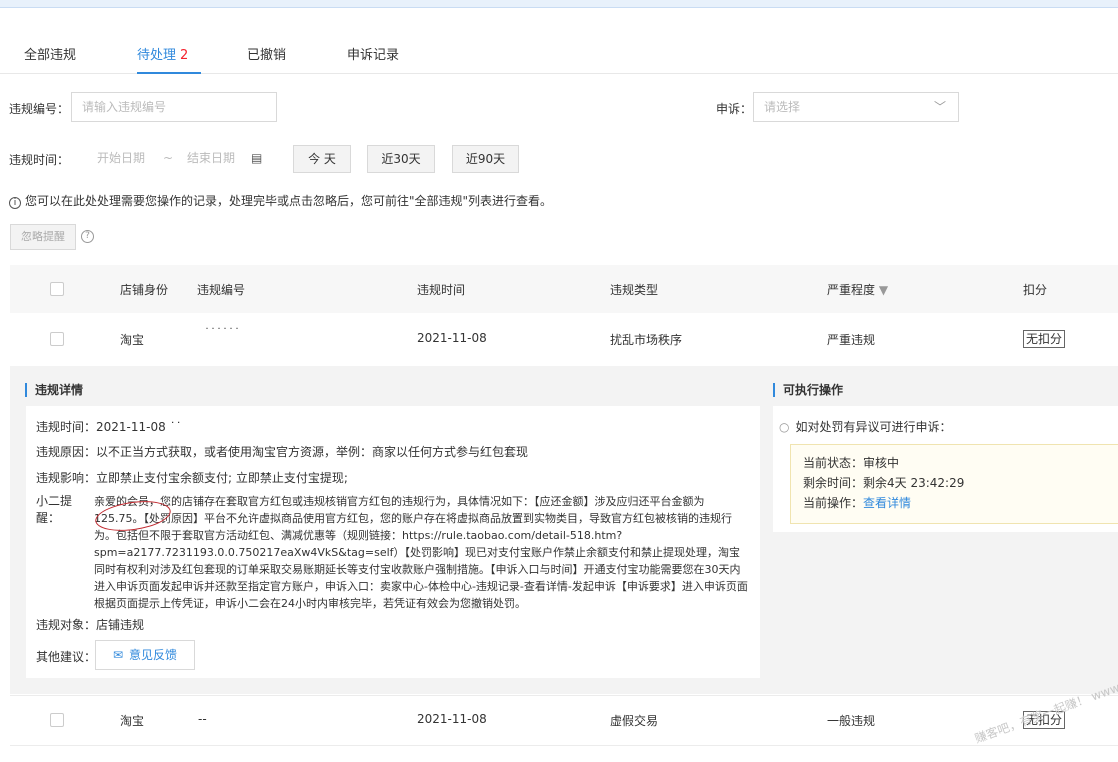  I want to click on detail-impact-label: 违规影响：, so click(66, 478).